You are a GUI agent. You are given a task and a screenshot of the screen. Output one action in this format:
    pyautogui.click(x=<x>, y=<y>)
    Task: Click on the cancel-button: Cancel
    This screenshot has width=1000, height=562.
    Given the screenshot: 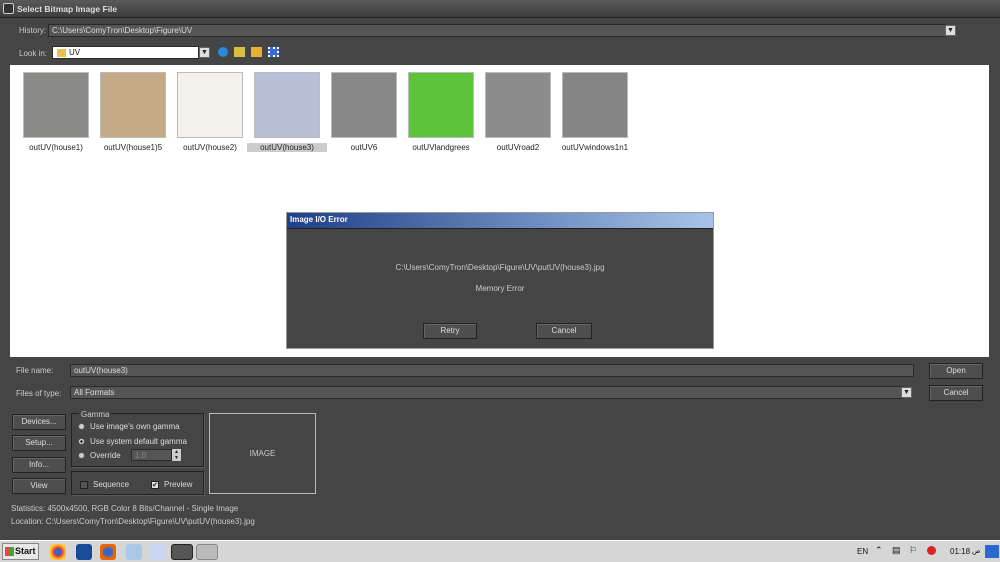 What is the action you would take?
    pyautogui.click(x=956, y=393)
    